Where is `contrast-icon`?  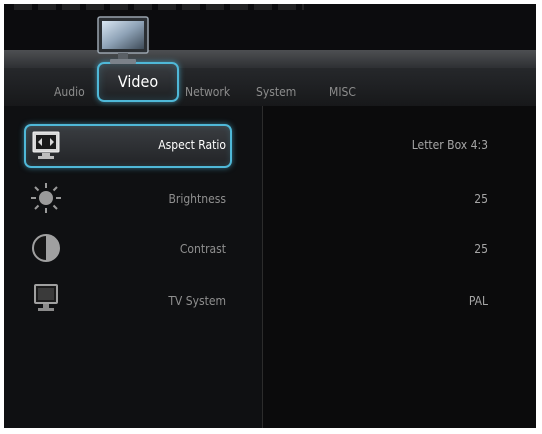 contrast-icon is located at coordinates (46, 248).